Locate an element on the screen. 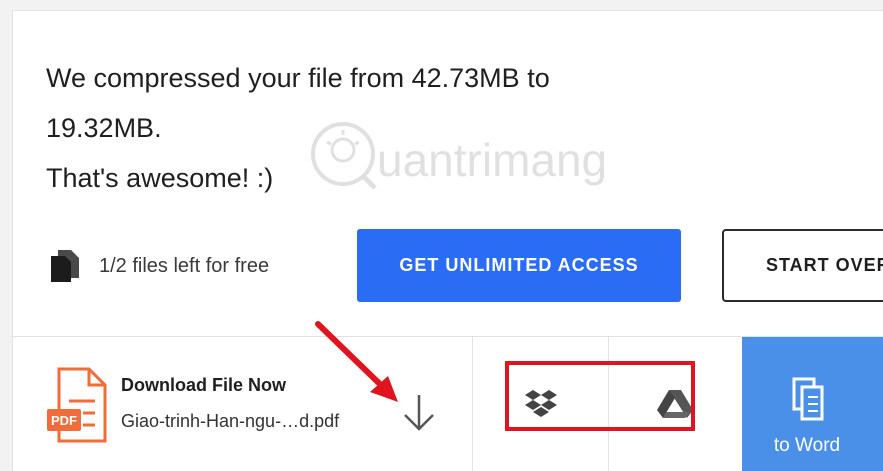 Image resolution: width=883 pixels, height=471 pixels. files-left-text: 1/2 files left for free is located at coordinates (184, 265).